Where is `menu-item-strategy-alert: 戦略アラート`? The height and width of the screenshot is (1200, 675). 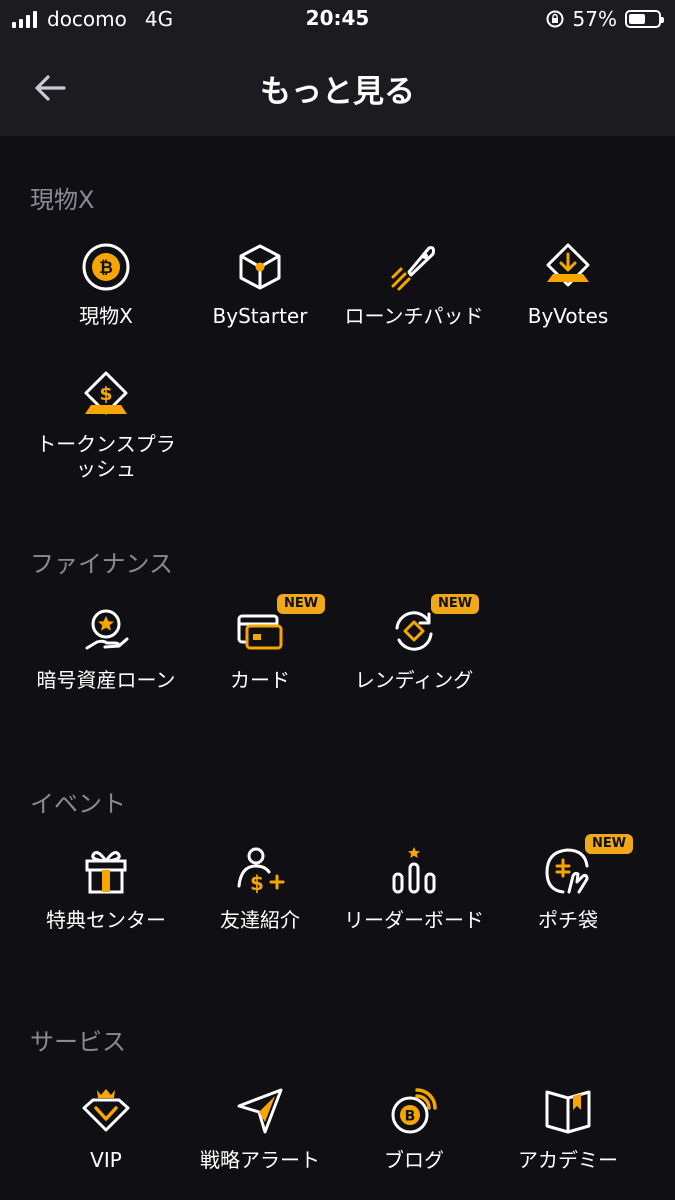
menu-item-strategy-alert: 戦略アラート is located at coordinates (260, 1129).